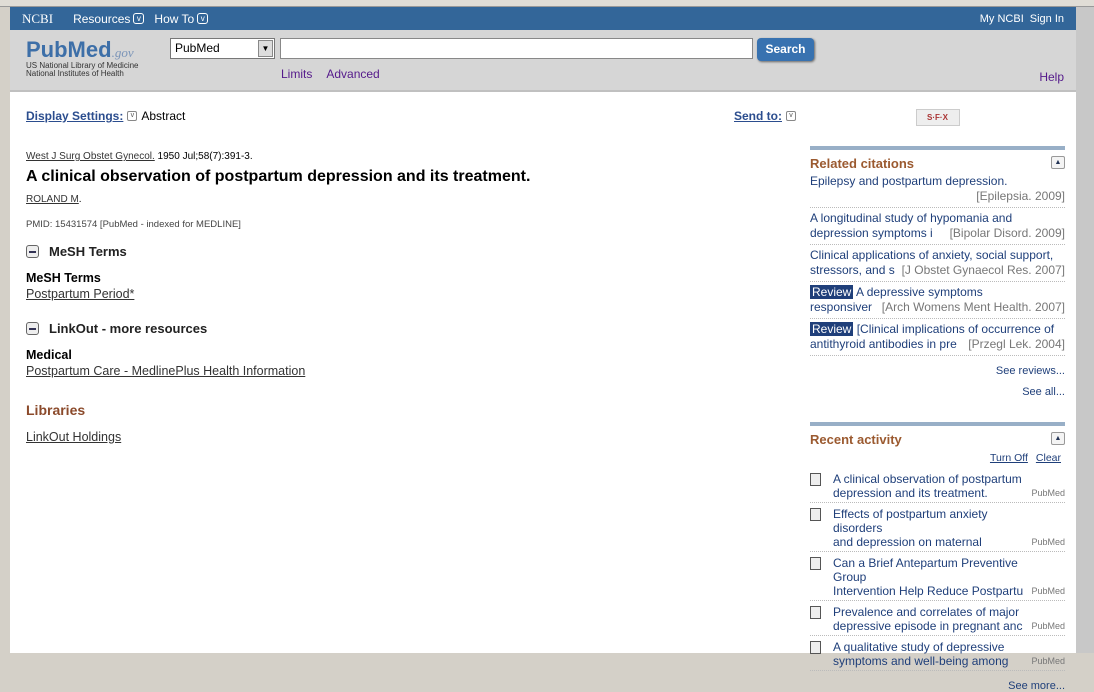  I want to click on search-input, so click(516, 48).